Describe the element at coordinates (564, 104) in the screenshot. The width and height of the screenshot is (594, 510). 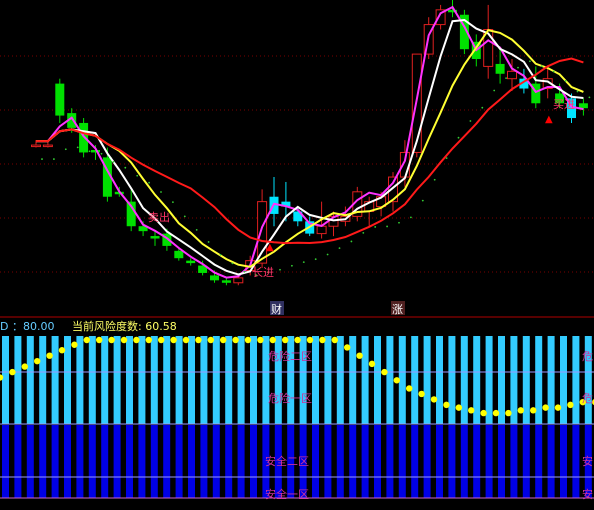
I see `signal-buy-label: 买进` at that location.